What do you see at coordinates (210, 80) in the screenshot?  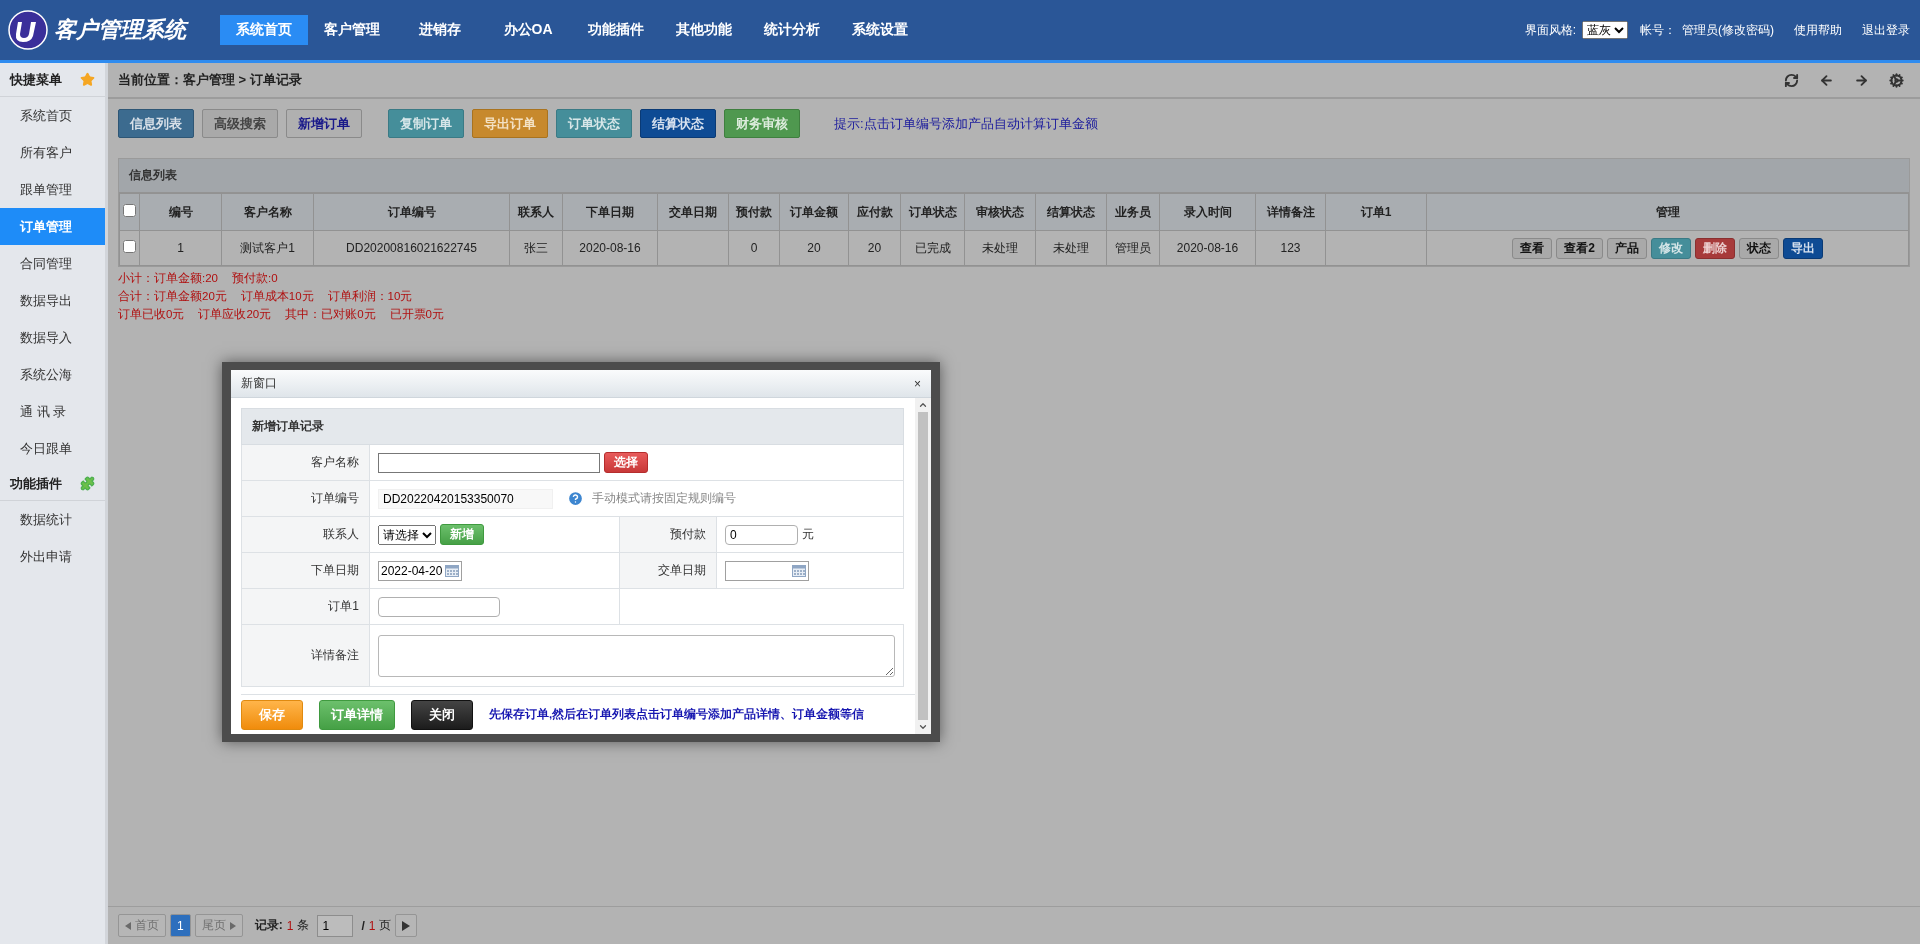 I see `breadcrumb: 当前位置：客户管理 > 订单记录` at bounding box center [210, 80].